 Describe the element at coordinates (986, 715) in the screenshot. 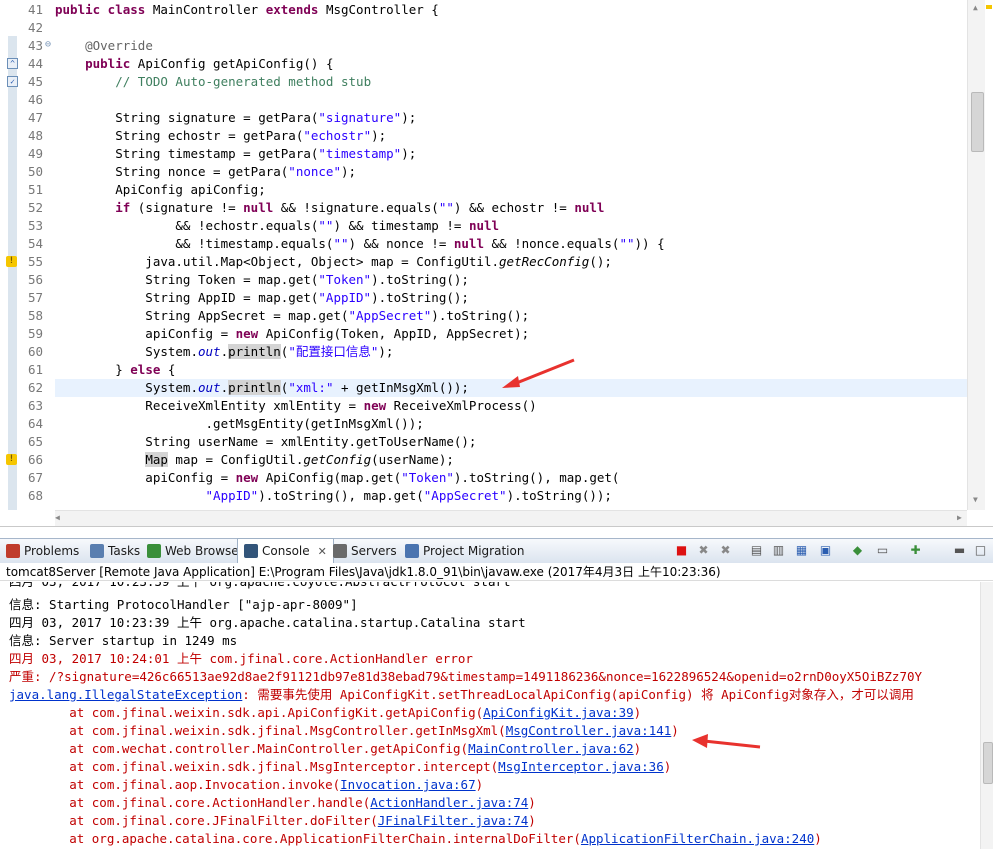

I see `console-vertical-scrollbar` at that location.